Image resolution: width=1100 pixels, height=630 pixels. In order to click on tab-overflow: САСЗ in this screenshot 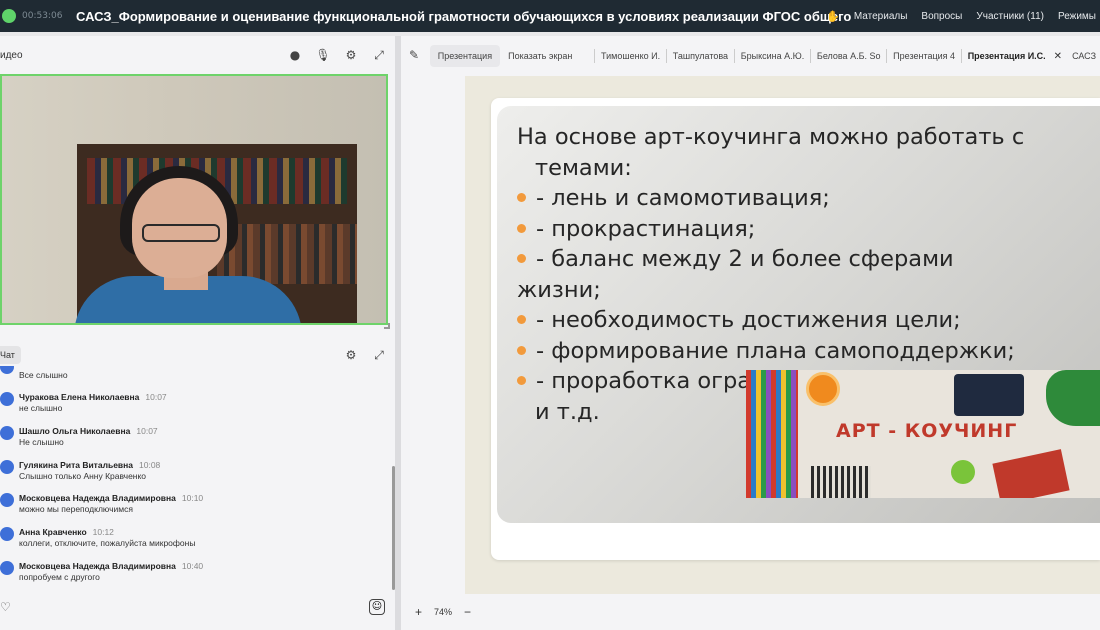, I will do `click(1084, 56)`.